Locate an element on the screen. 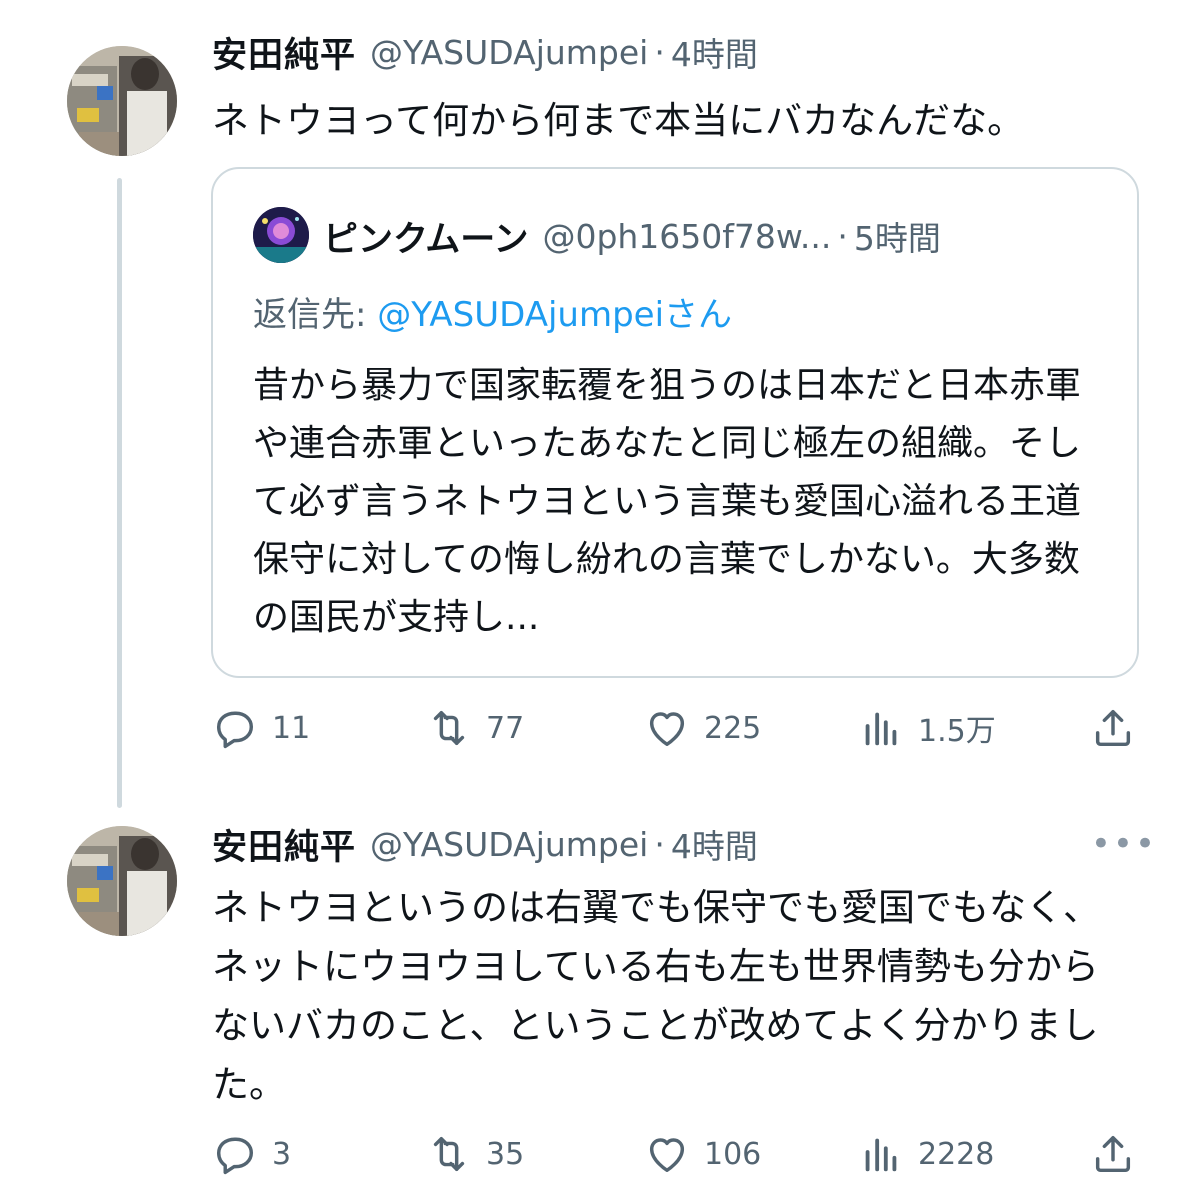 This screenshot has height=1200, width=1197. views-count: 1.5万 is located at coordinates (957, 731).